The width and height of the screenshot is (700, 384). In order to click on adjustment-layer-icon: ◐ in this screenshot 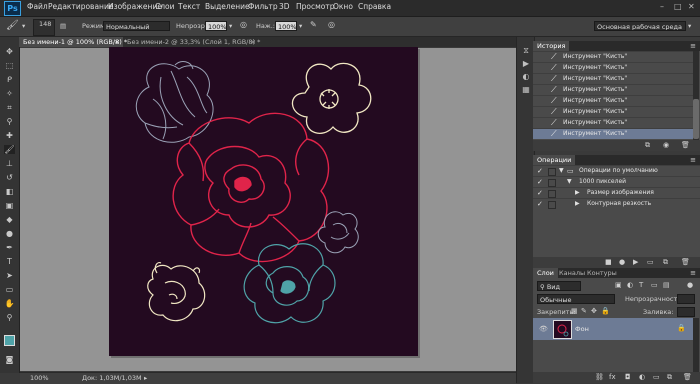, I will do `click(642, 377)`.